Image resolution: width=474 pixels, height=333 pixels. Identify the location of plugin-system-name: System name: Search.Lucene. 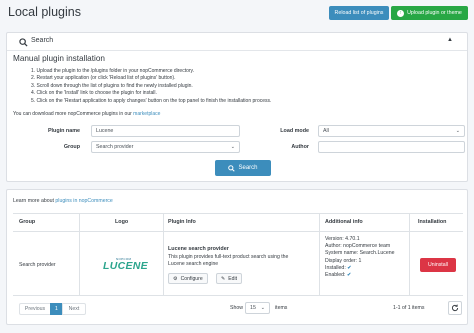
(360, 253).